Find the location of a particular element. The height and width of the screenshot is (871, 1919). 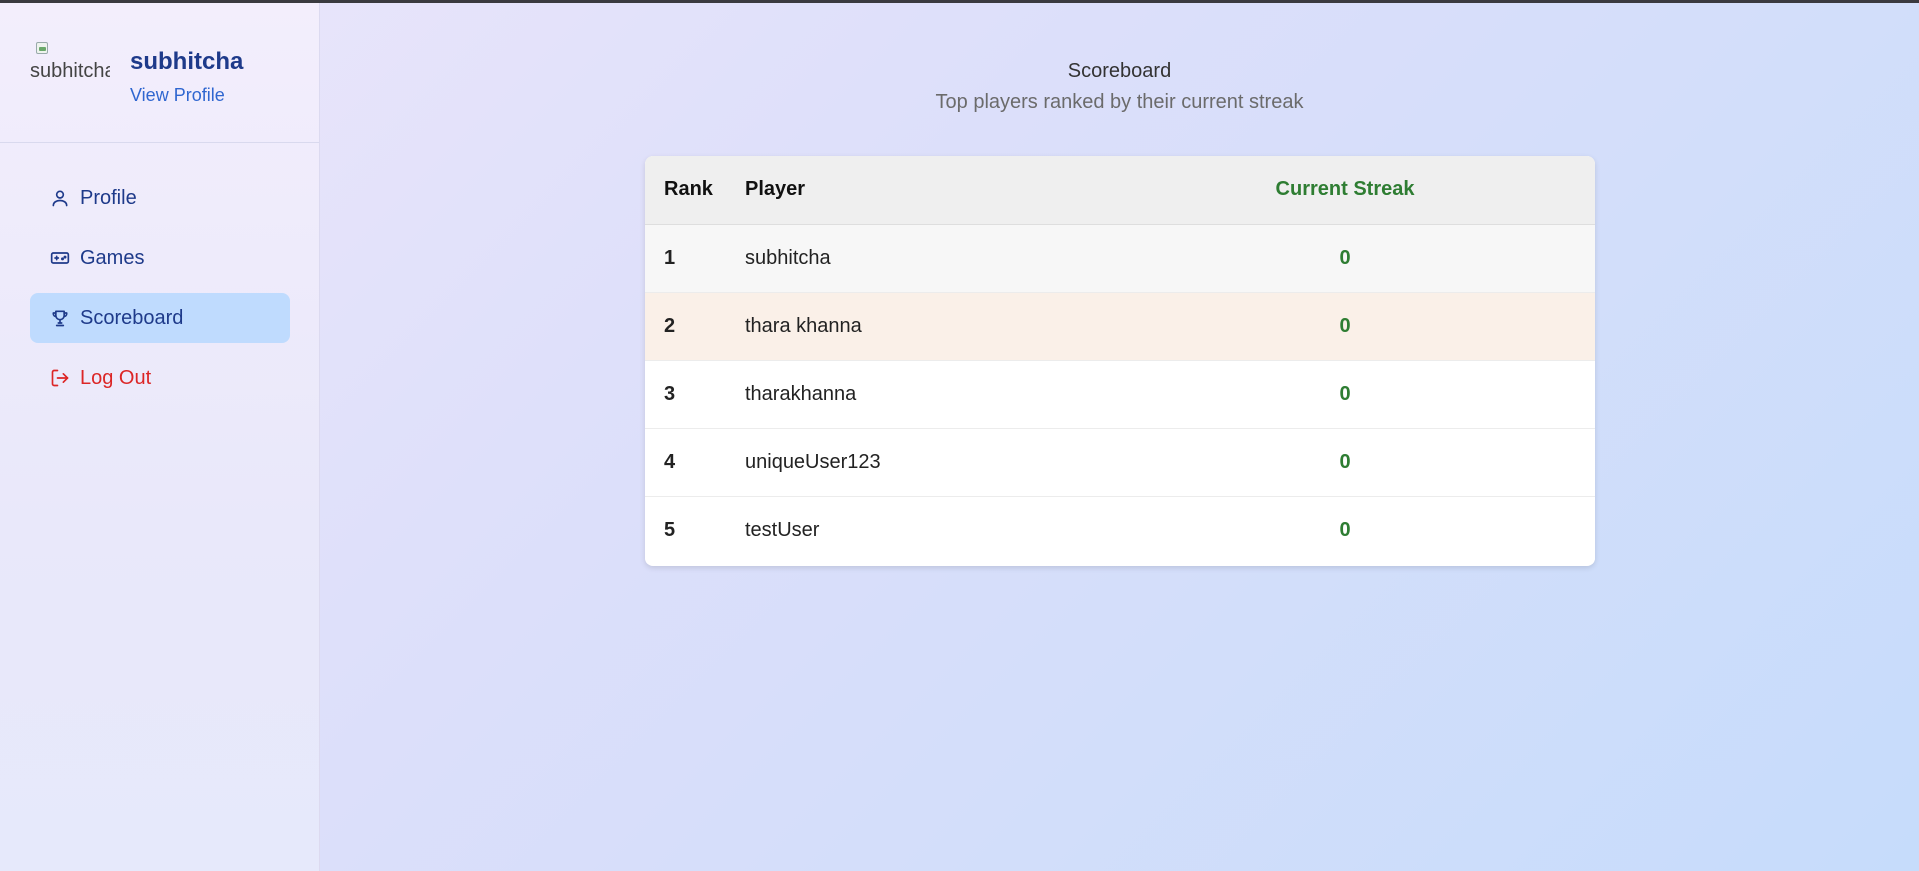

sidebar-nav: Profile Games Scoreboard Log Out is located at coordinates (159, 273).